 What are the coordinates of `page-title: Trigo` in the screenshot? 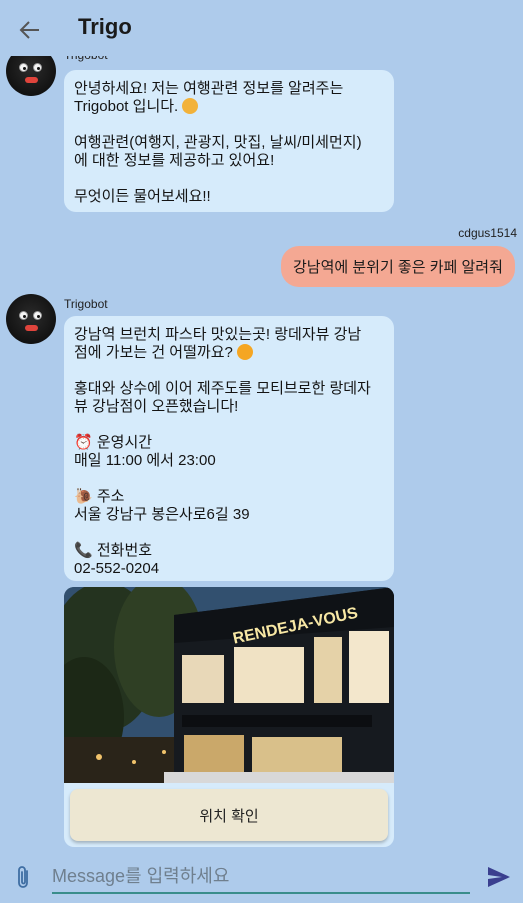 It's located at (105, 26).